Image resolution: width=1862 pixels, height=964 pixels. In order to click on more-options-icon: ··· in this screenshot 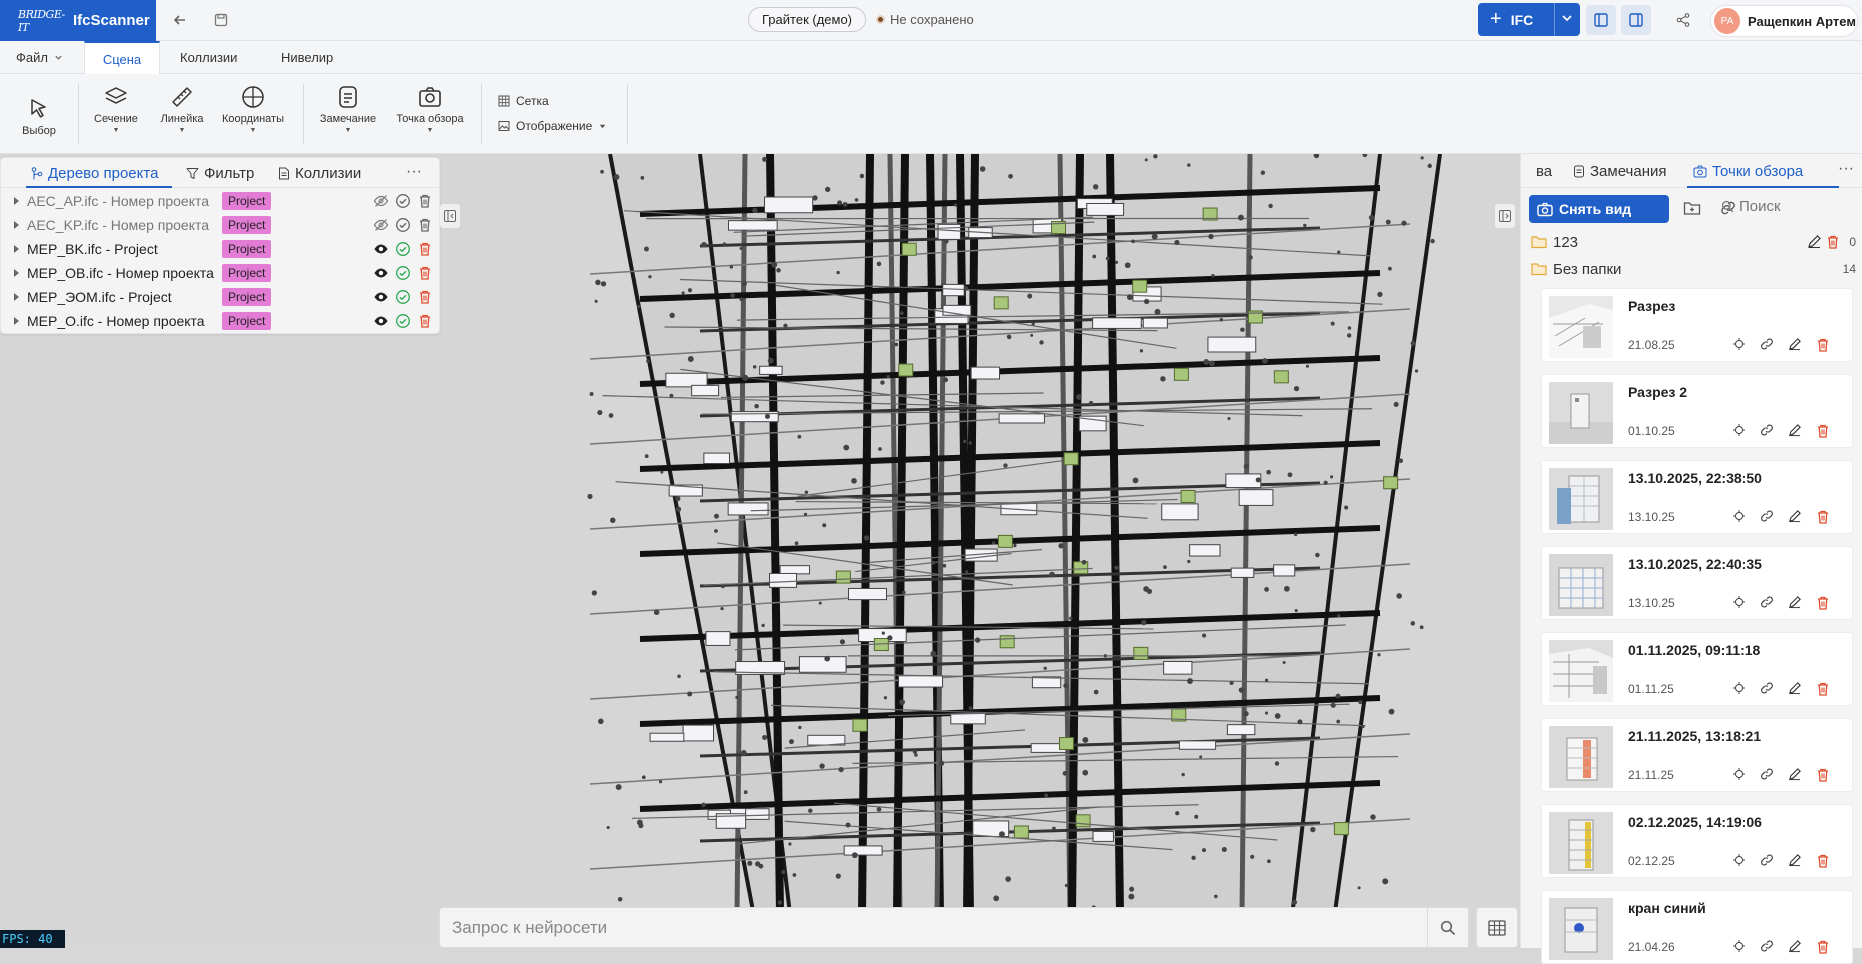, I will do `click(1846, 169)`.